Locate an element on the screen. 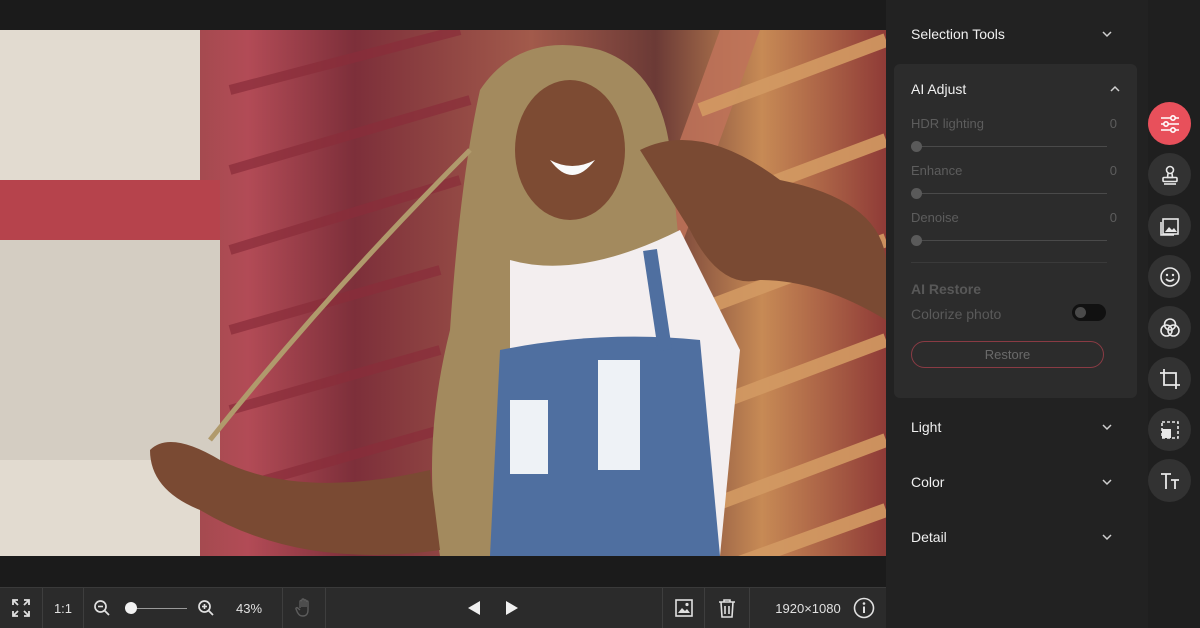 This screenshot has height=628, width=1200. zoom-slider-thumb is located at coordinates (131, 608).